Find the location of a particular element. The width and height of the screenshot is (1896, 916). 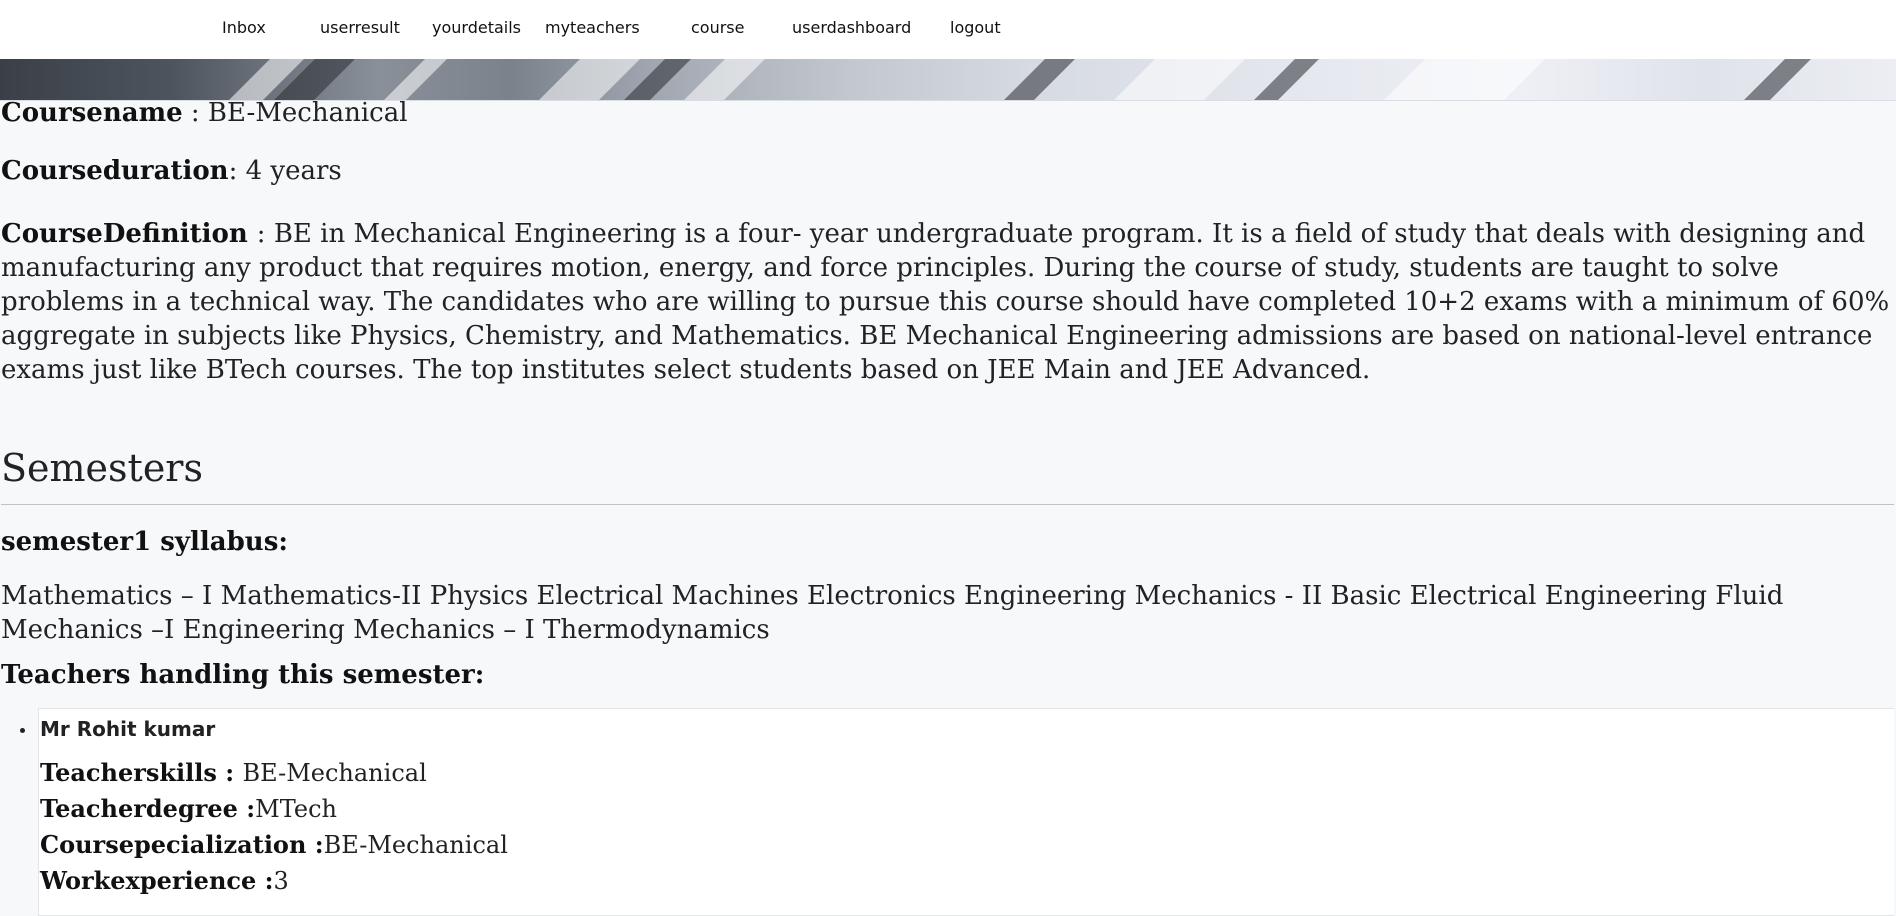

course-duration-row: Courseduration: 4 years is located at coordinates (947, 171).